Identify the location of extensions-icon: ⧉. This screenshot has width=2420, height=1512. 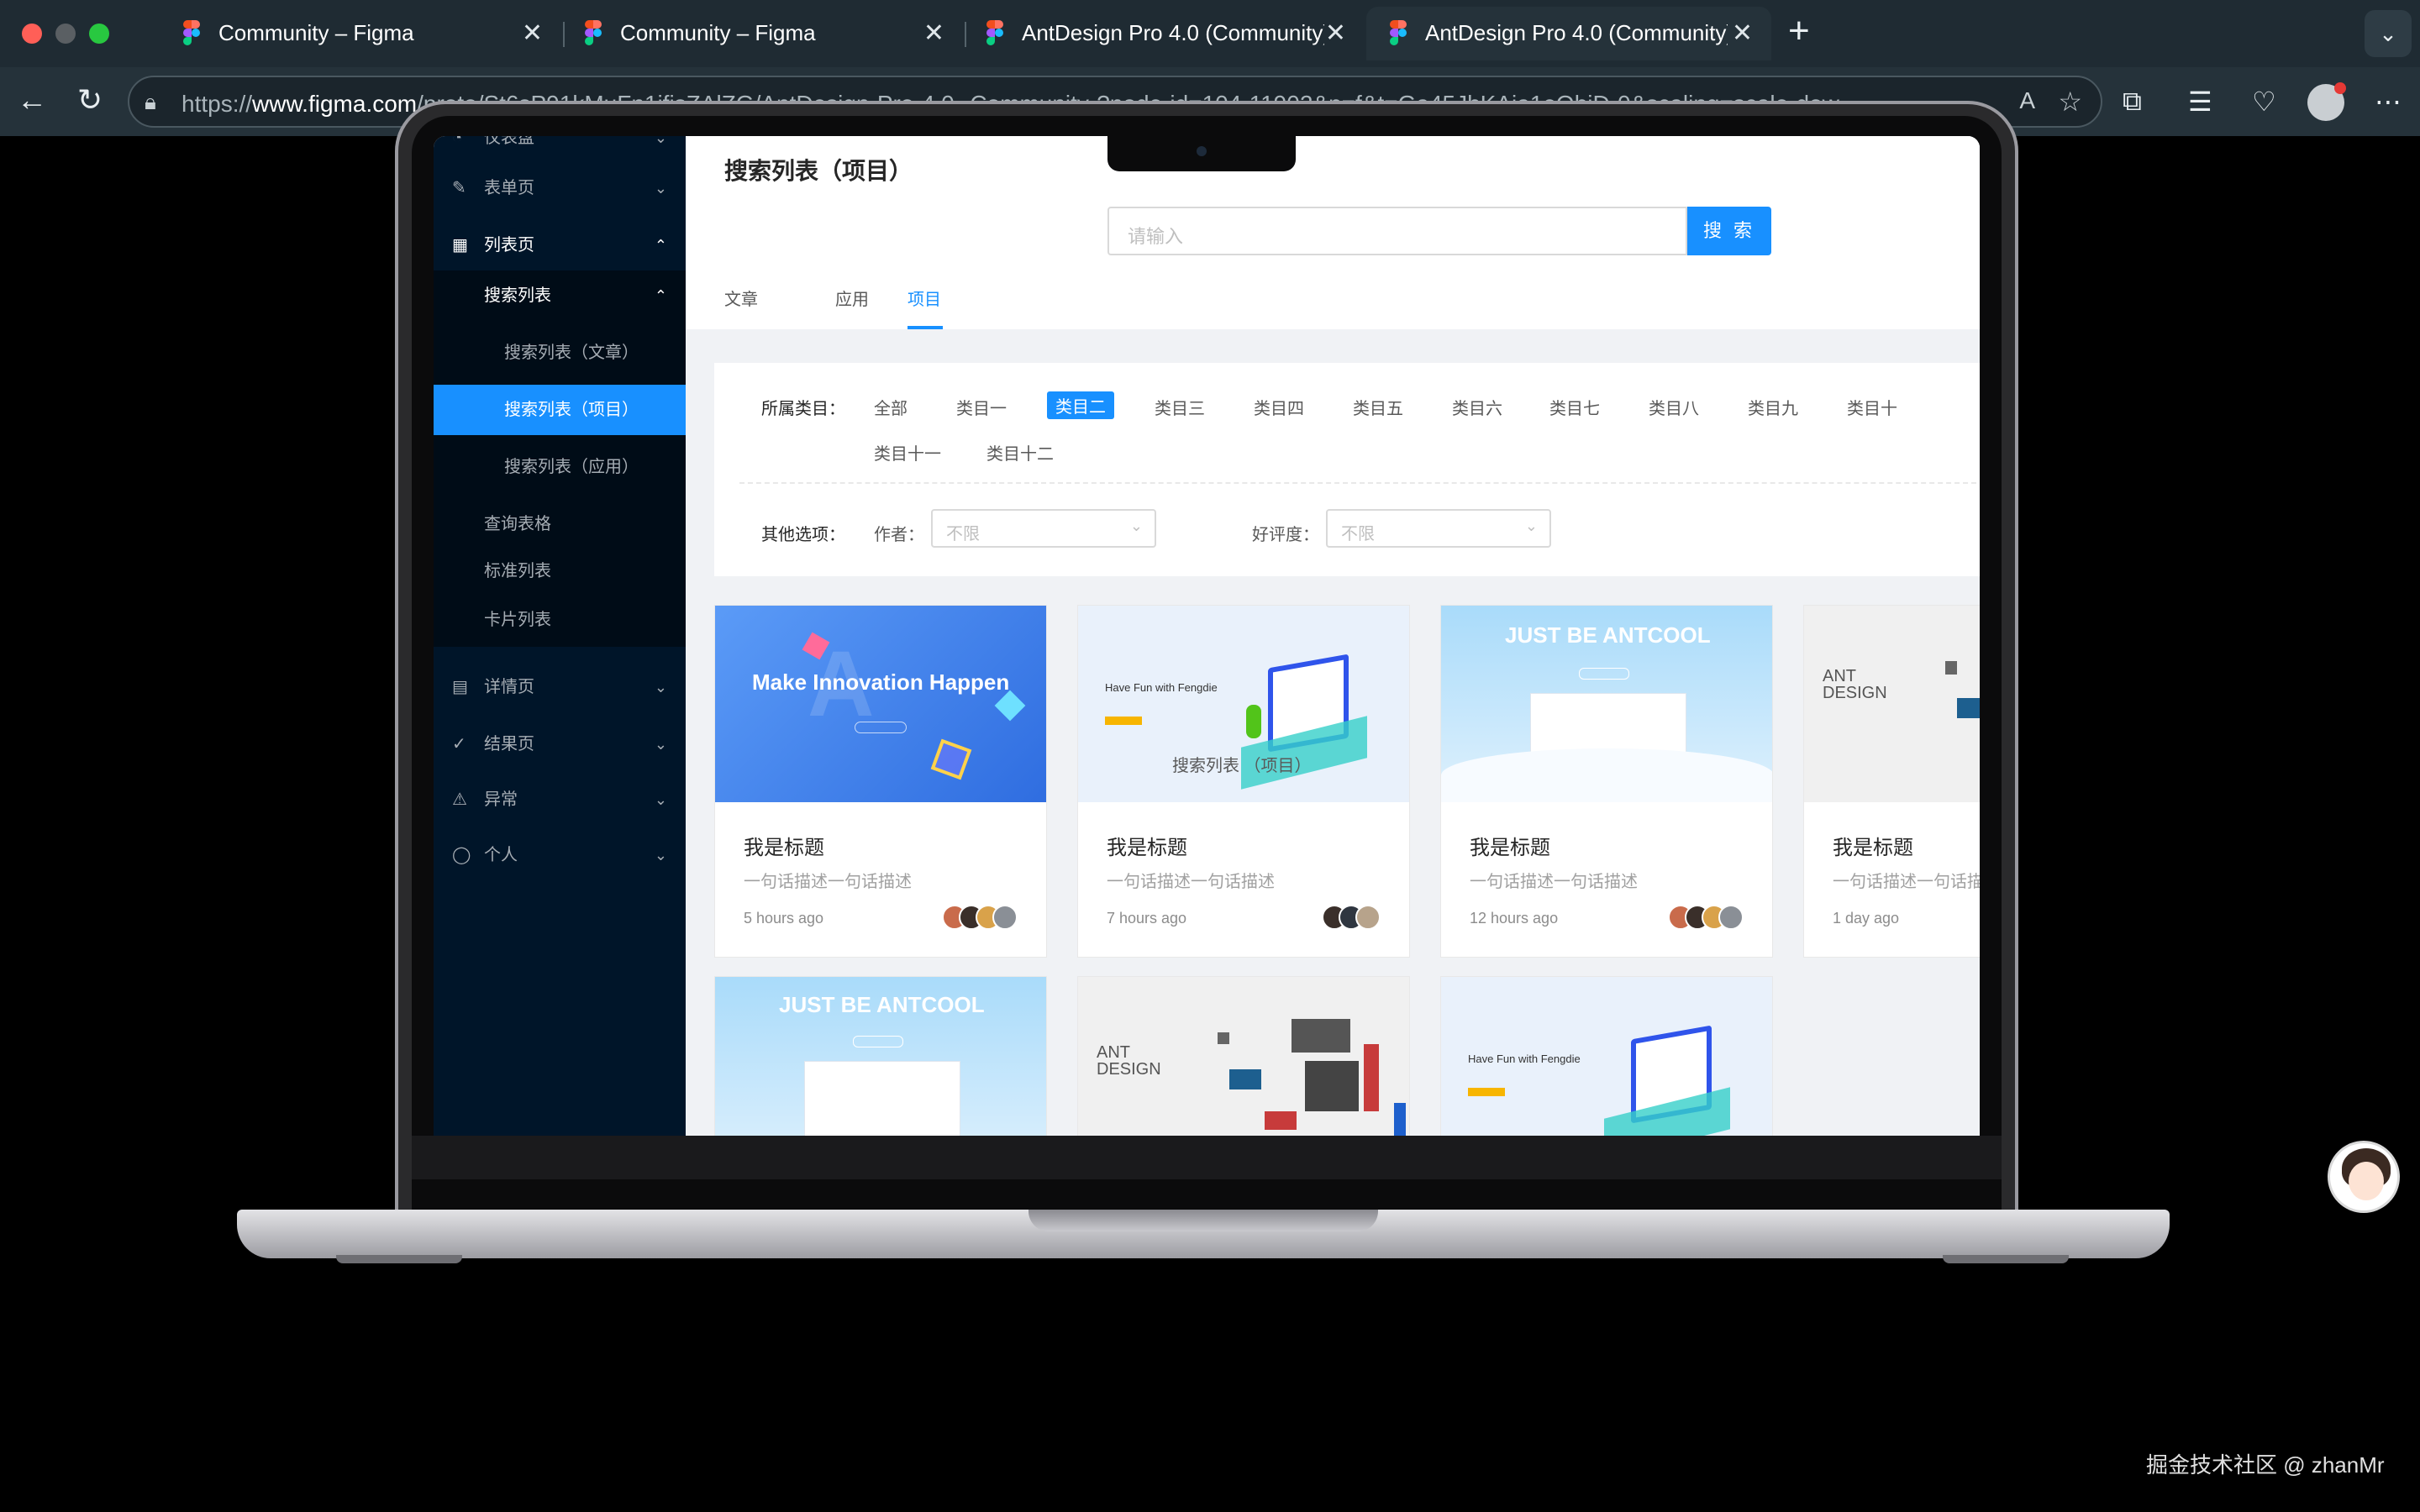
(2132, 102).